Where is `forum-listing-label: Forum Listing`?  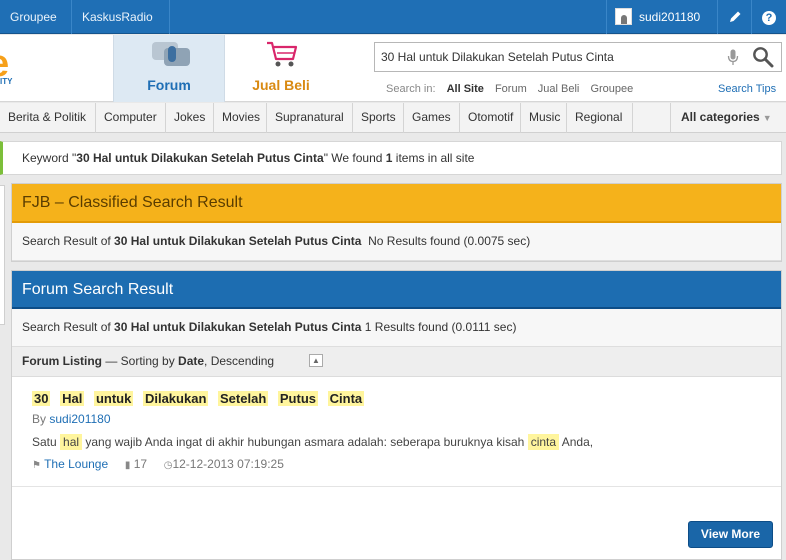
forum-listing-label: Forum Listing is located at coordinates (62, 361).